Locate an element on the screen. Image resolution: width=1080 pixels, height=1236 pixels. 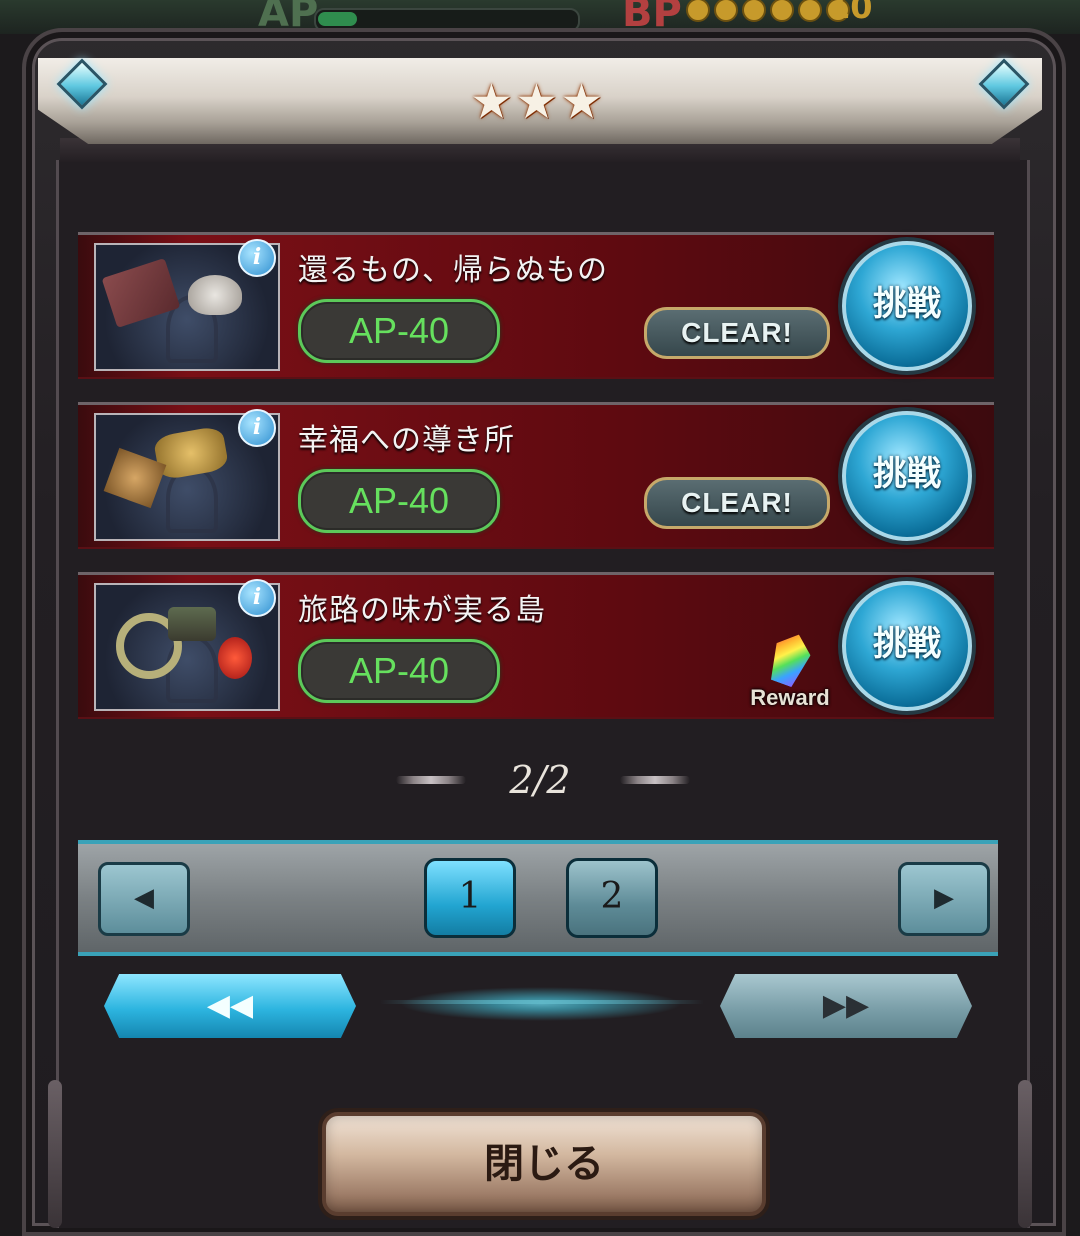
page-button-2: 2 is located at coordinates (612, 898).